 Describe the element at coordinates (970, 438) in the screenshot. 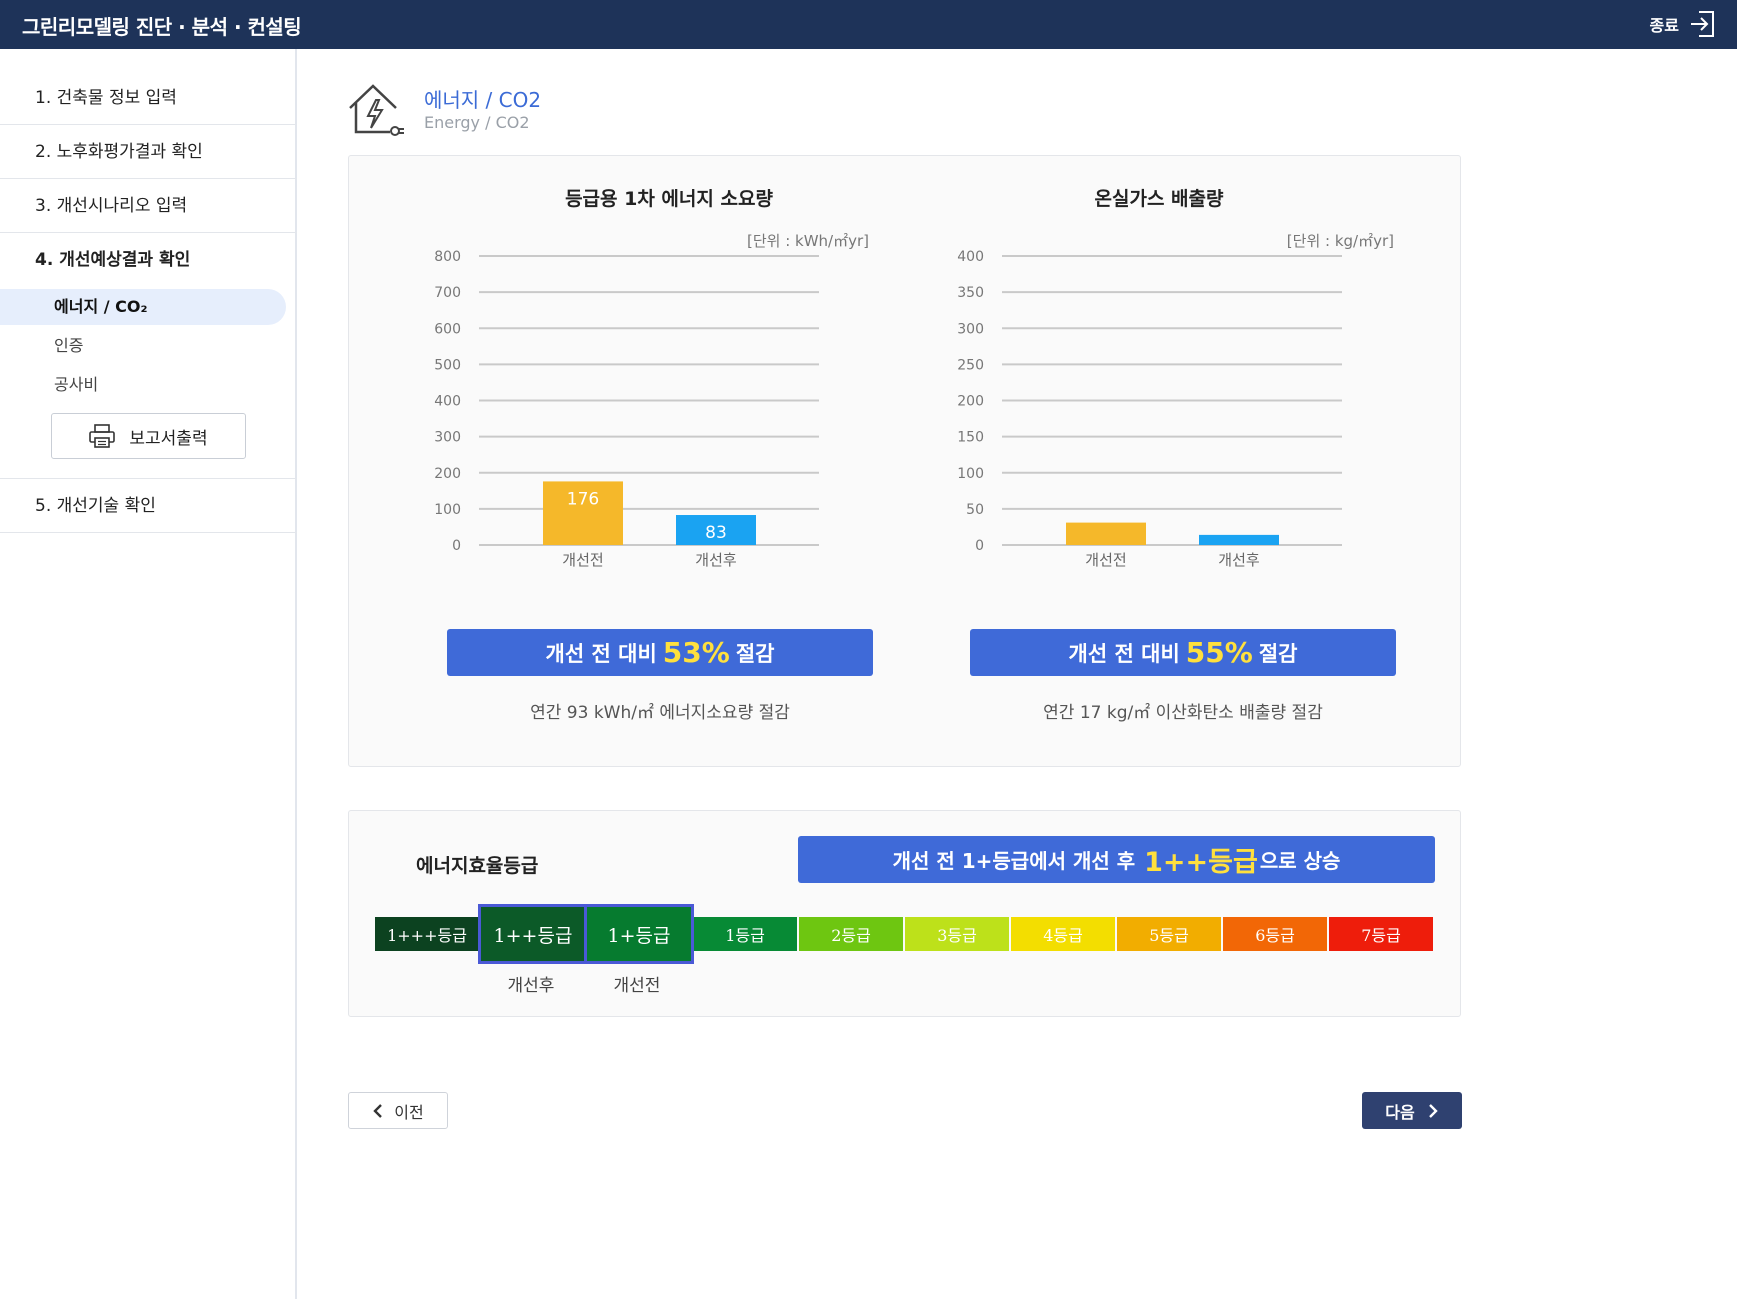

I see `y-tick-label: 150` at that location.